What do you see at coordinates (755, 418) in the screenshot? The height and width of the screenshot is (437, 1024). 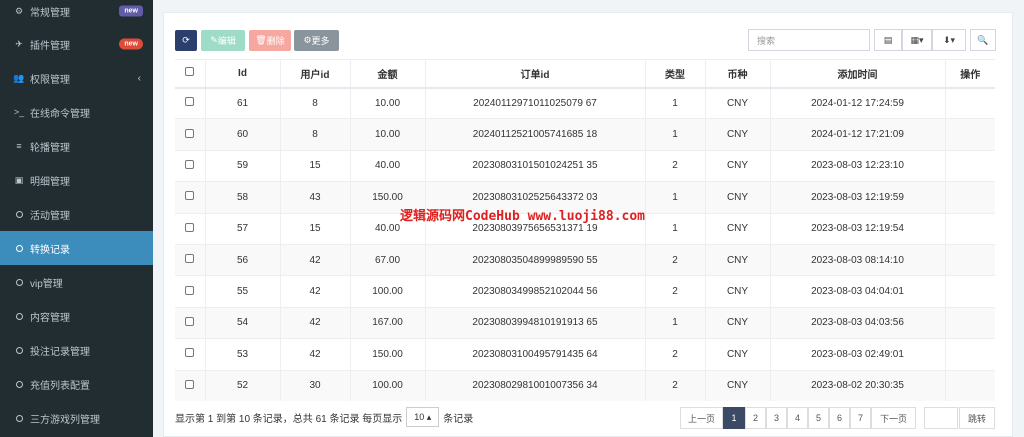 I see `page-2-button: 2` at bounding box center [755, 418].